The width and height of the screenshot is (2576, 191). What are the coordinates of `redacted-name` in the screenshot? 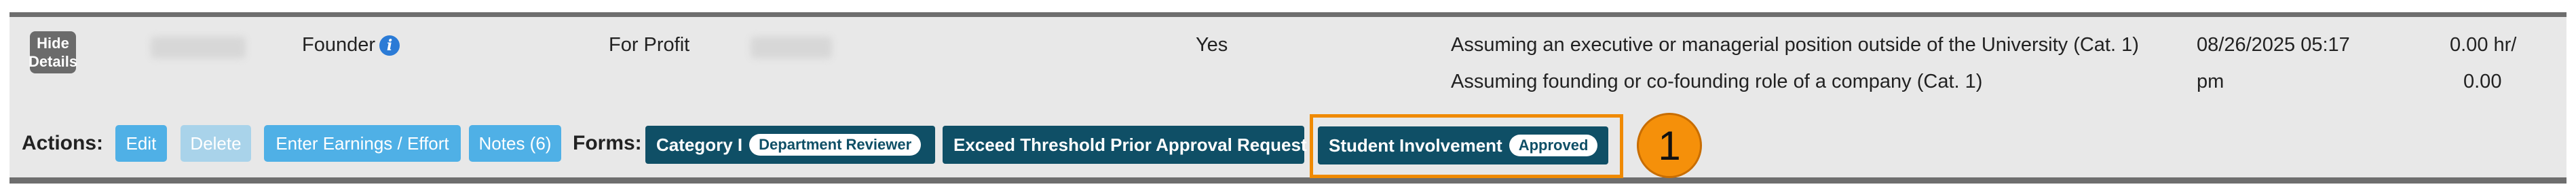 It's located at (199, 47).